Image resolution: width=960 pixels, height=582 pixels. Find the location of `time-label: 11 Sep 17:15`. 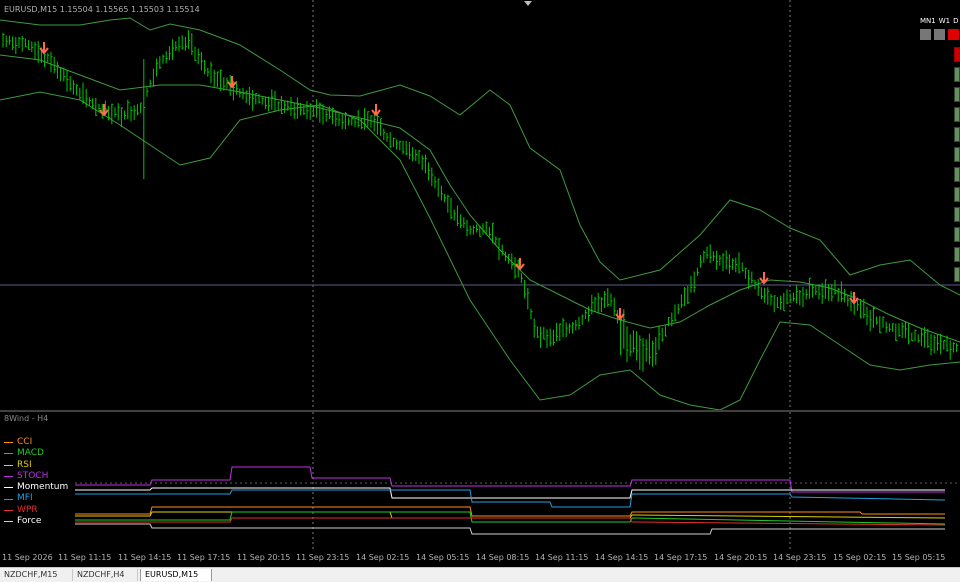

time-label: 11 Sep 17:15 is located at coordinates (204, 557).